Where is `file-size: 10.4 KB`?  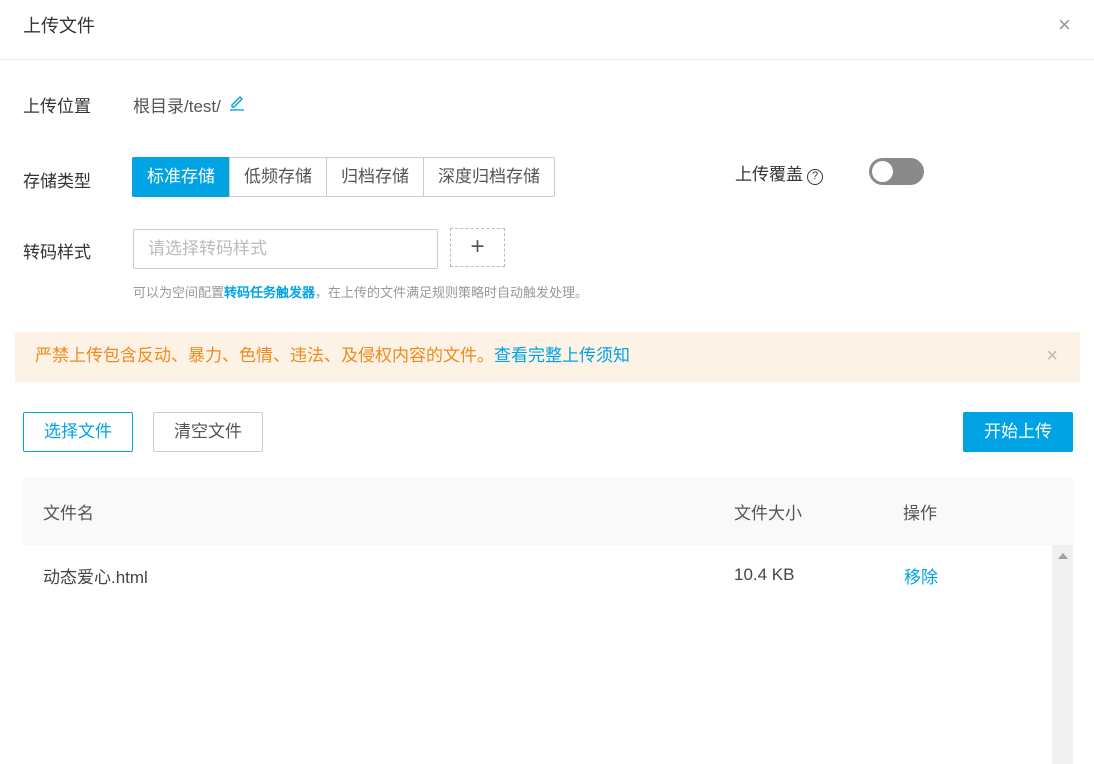
file-size: 10.4 KB is located at coordinates (764, 574).